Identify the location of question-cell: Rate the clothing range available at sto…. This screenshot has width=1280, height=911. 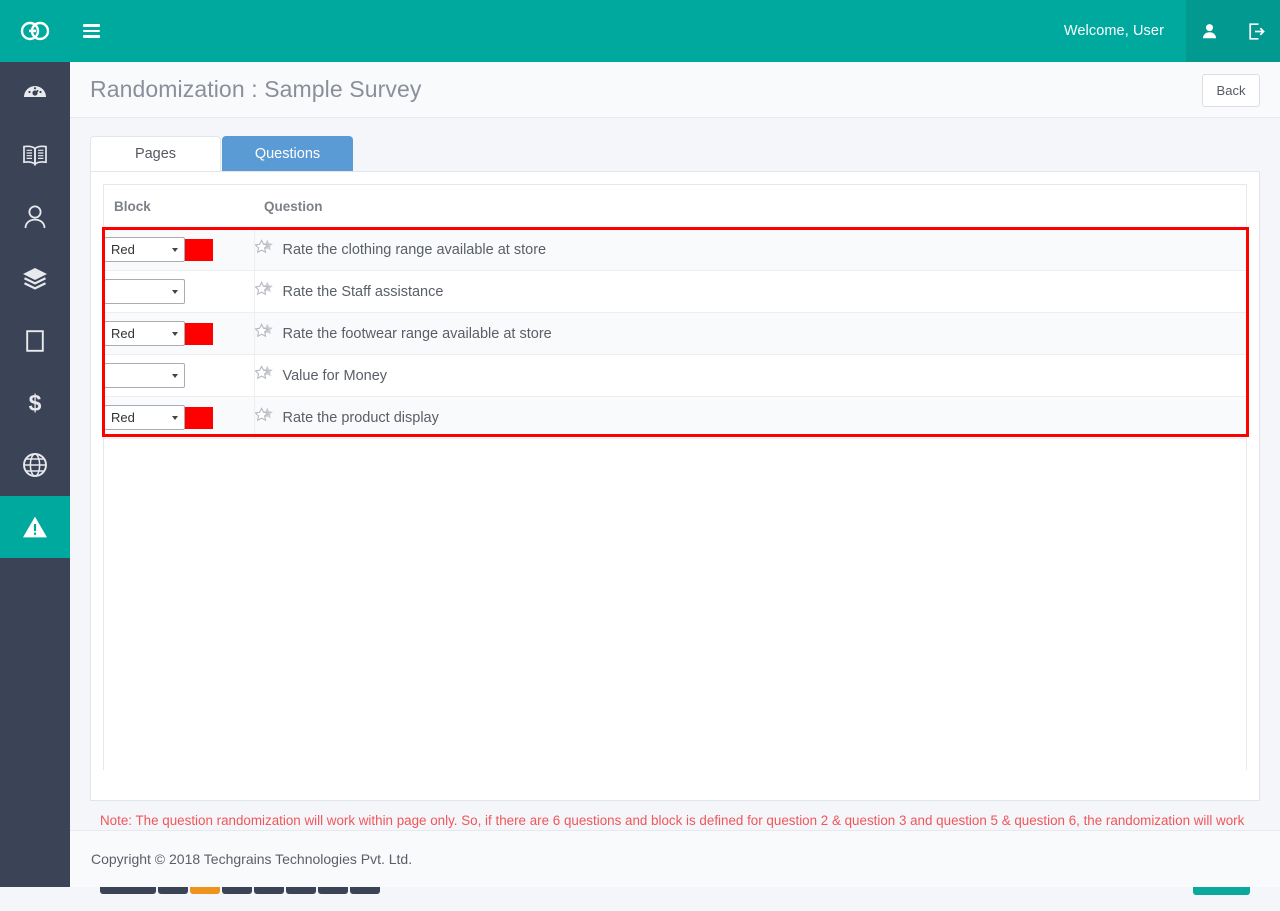
(750, 249).